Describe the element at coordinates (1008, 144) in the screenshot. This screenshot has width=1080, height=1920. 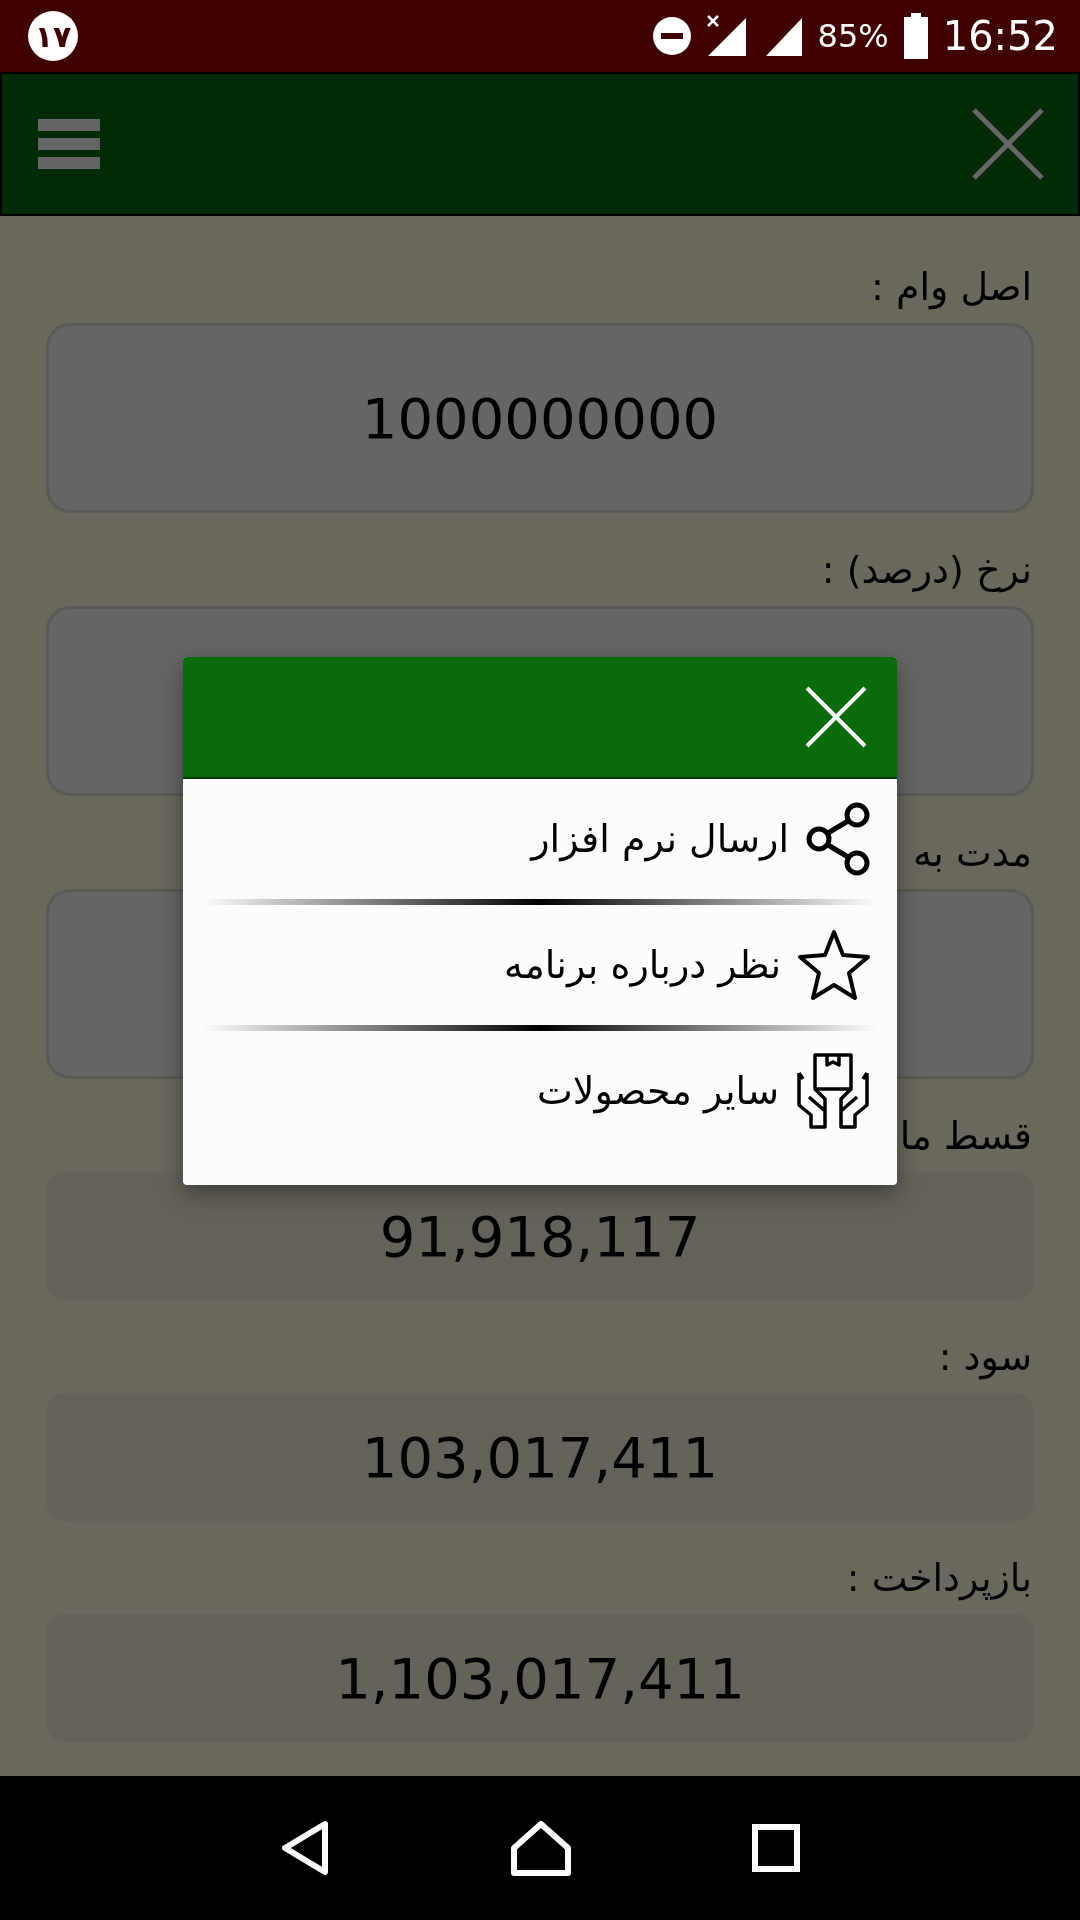
I see `close-icon` at that location.